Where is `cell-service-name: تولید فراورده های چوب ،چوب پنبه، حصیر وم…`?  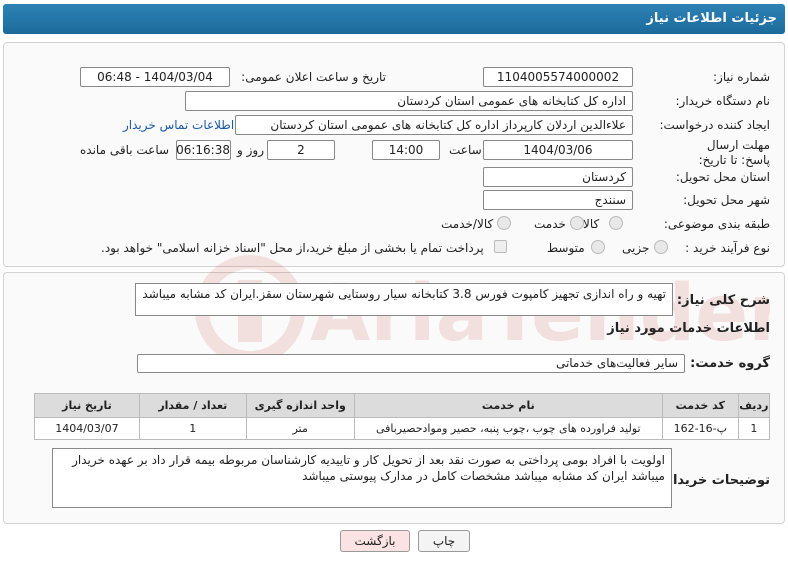
cell-service-name: تولید فراورده های چوب ،چوب پنبه، حصیر وم… is located at coordinates (508, 428).